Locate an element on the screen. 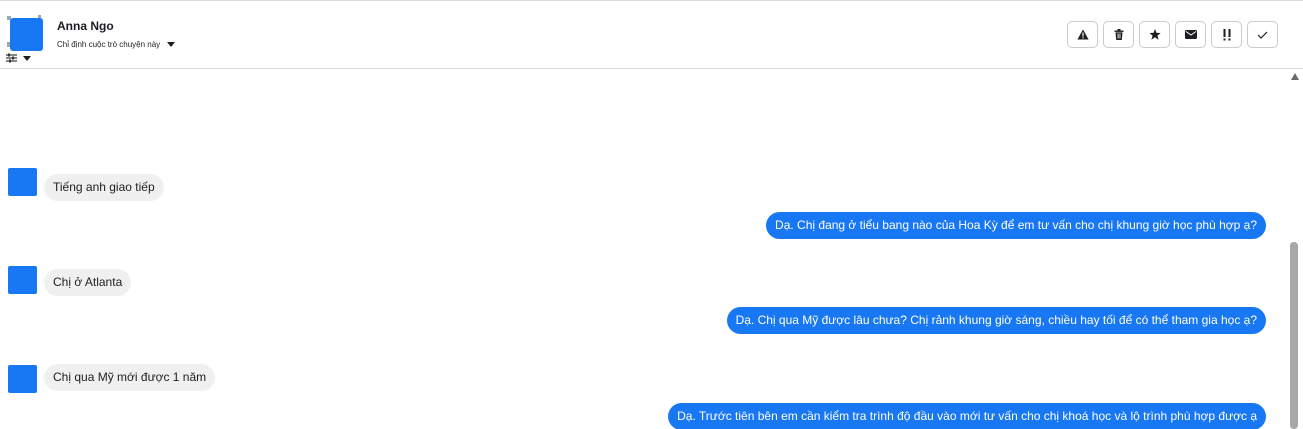 The height and width of the screenshot is (429, 1303). star-button is located at coordinates (1154, 34).